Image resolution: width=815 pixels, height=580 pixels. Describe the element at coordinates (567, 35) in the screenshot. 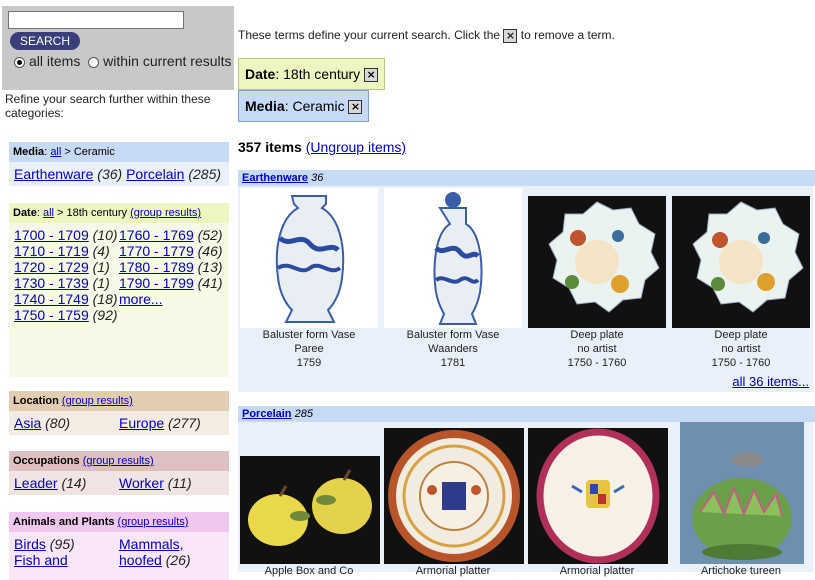

I see `terms-intro-after: to remove a term.` at that location.